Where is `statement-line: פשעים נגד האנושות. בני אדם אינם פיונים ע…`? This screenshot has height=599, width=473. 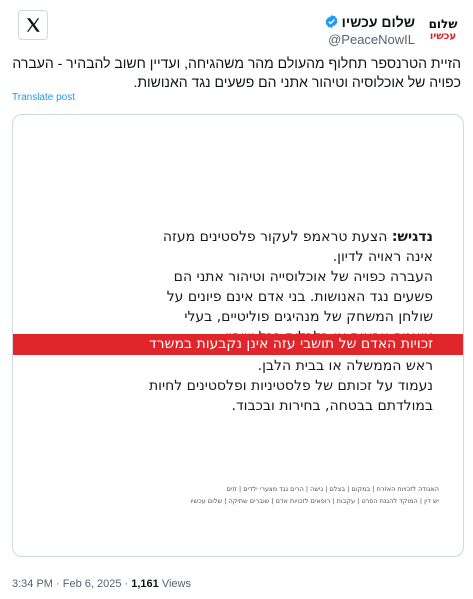 statement-line: פשעים נגד האנושות. בני אדם אינם פיונים ע… is located at coordinates (299, 297).